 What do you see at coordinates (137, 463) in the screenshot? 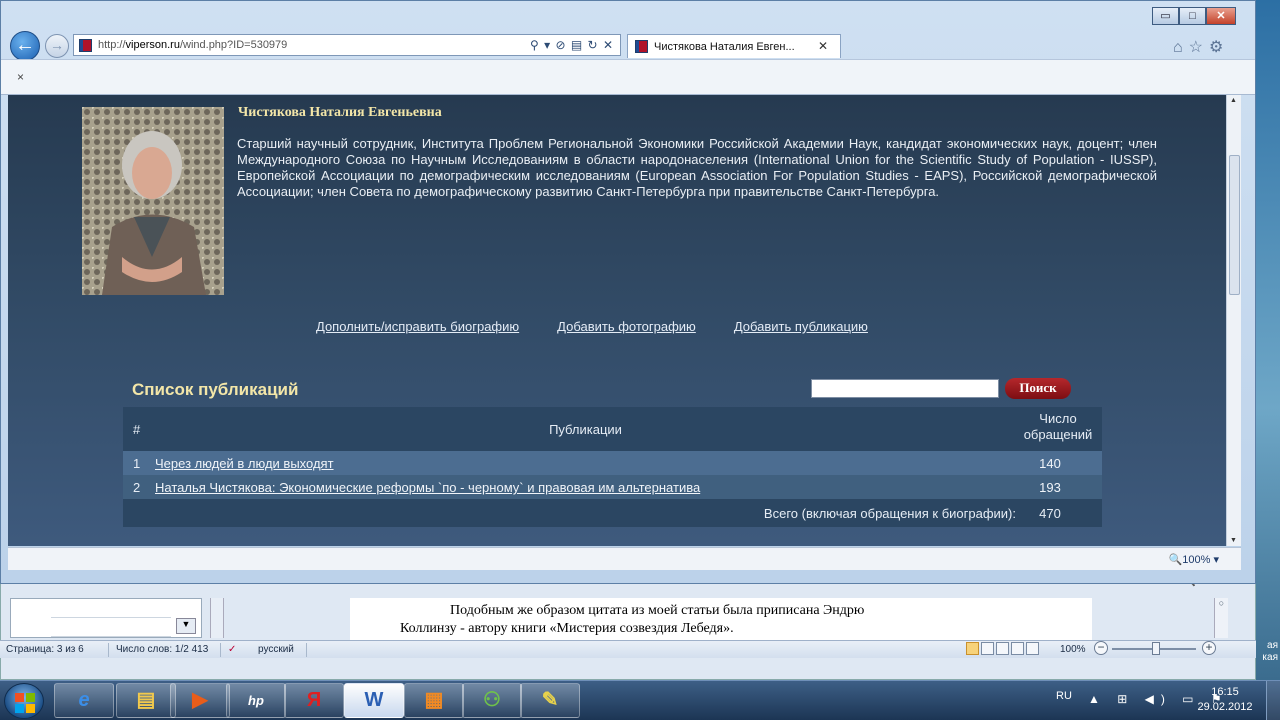
I see `row-number: 1` at bounding box center [137, 463].